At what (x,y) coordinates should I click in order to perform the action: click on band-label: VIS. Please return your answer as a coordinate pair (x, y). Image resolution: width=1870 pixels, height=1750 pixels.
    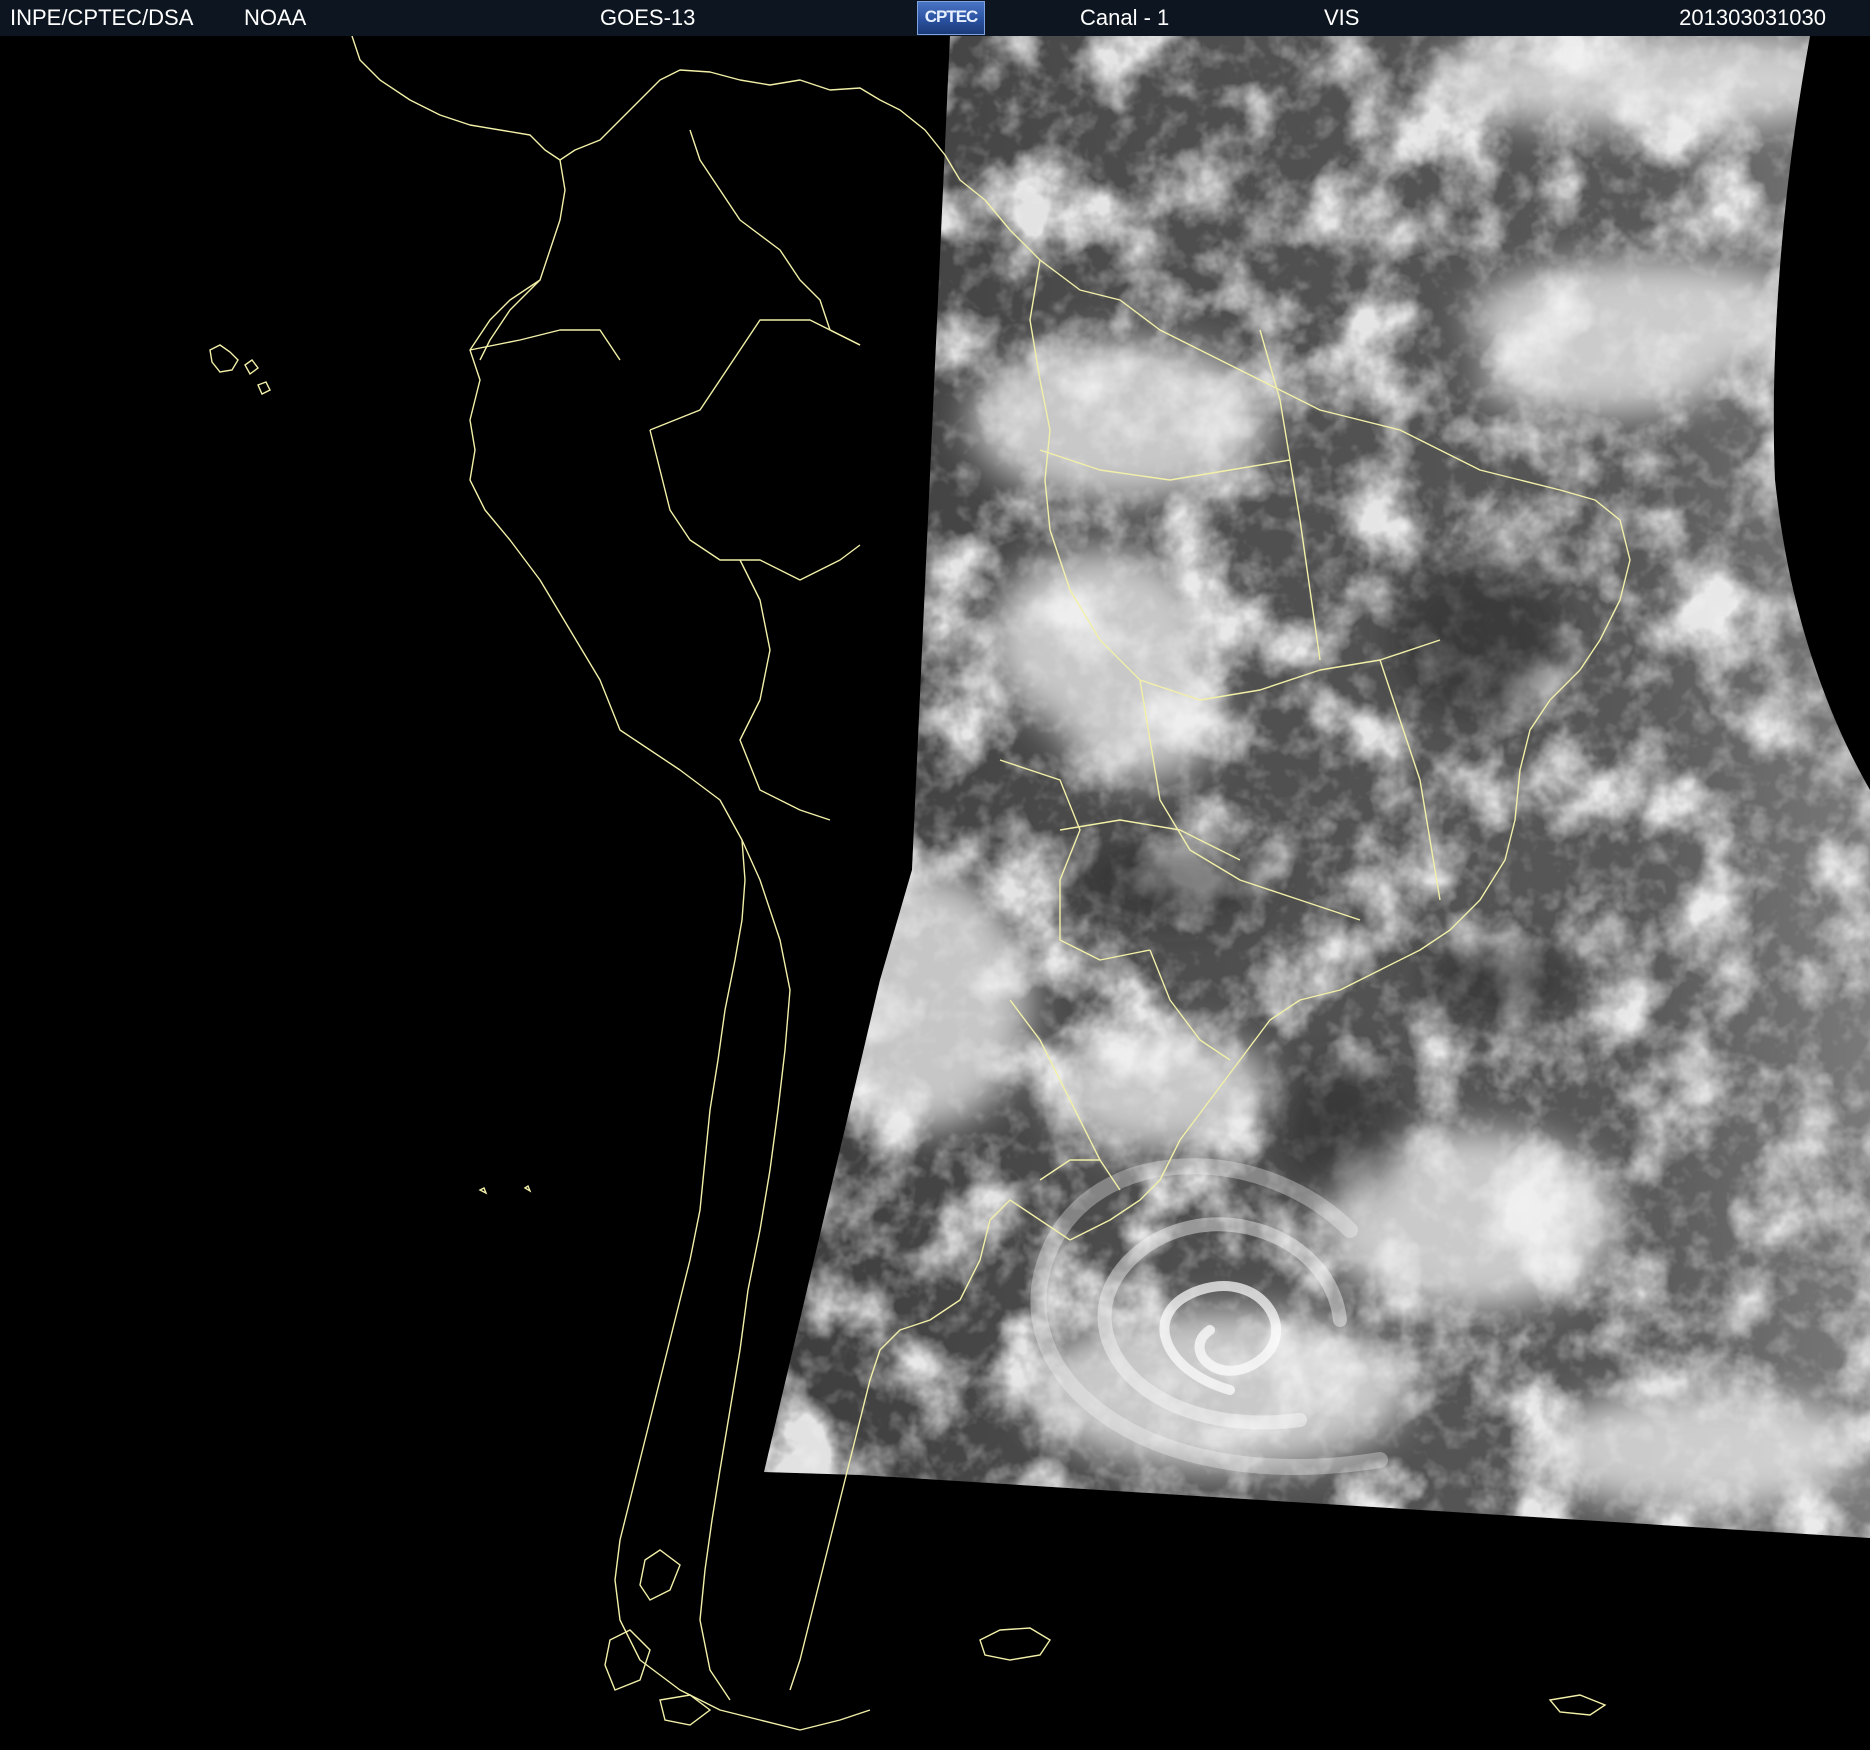
    Looking at the image, I should click on (1342, 17).